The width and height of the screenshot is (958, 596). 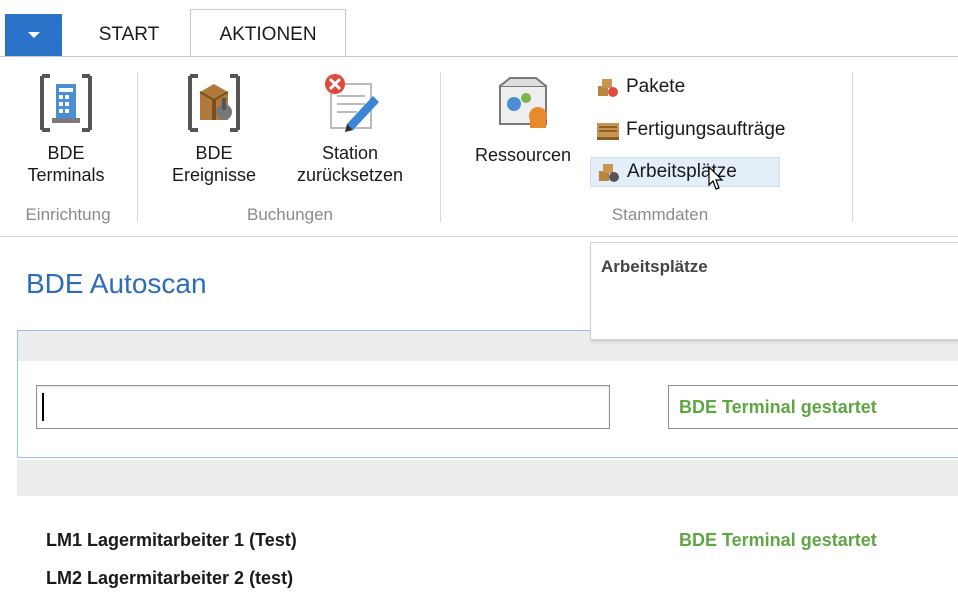 I want to click on ribbon-tab-bar: START AKTIONEN, so click(x=479, y=28).